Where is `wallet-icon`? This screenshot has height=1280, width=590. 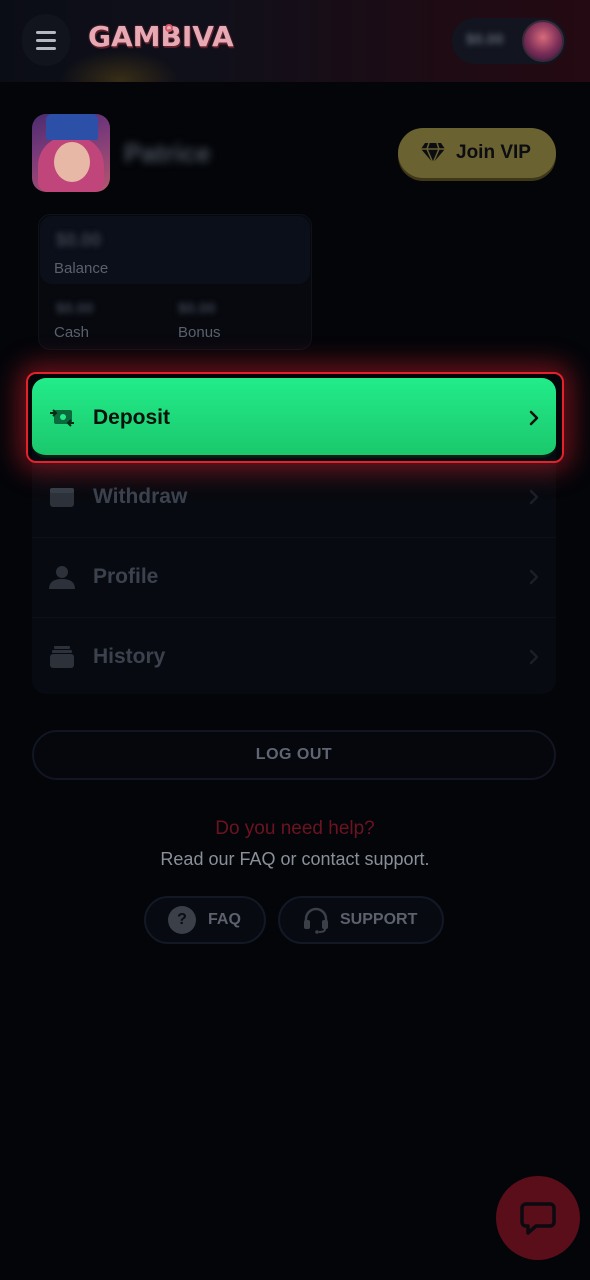 wallet-icon is located at coordinates (62, 497).